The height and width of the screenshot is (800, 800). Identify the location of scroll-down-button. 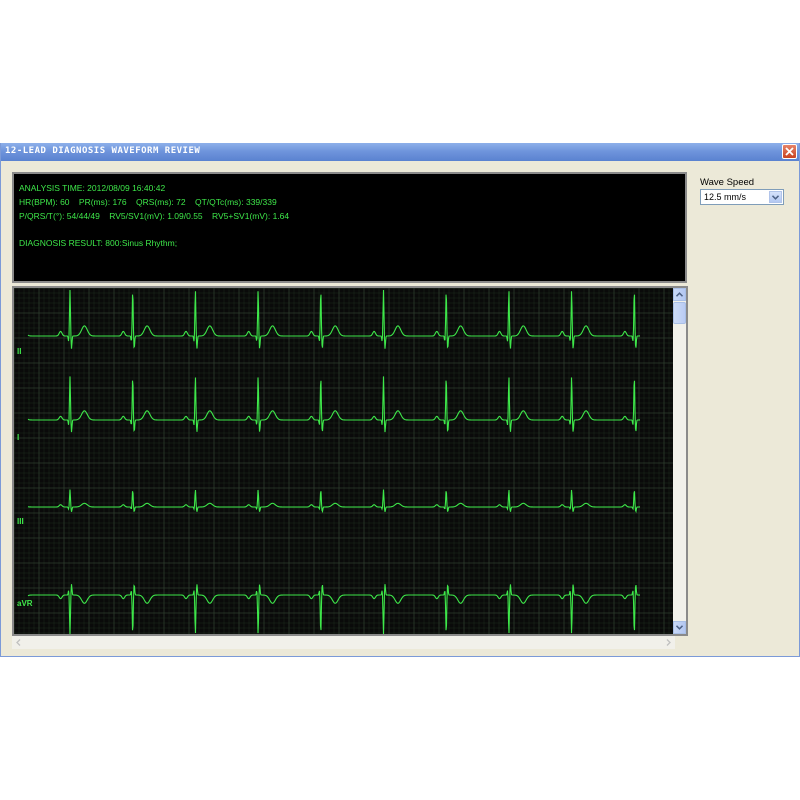
(679, 627).